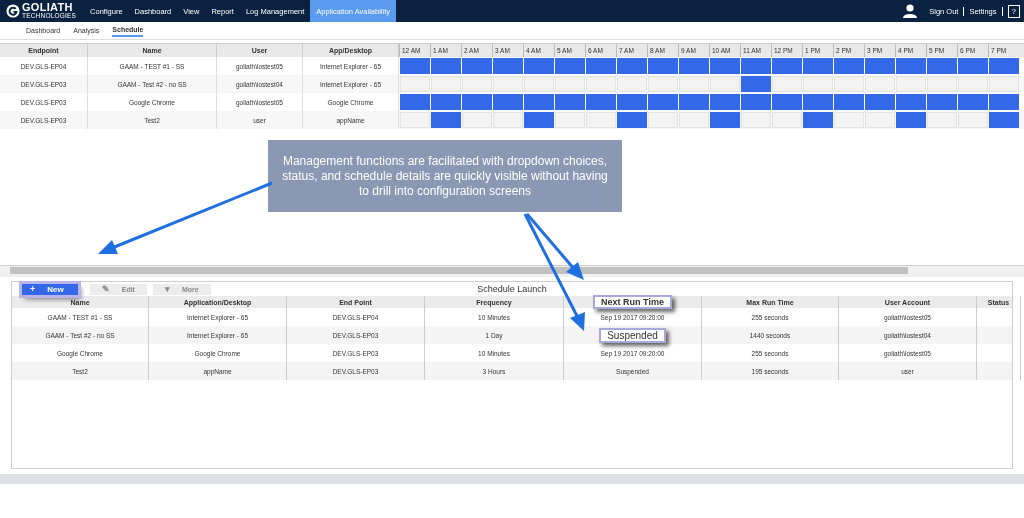 Image resolution: width=1024 pixels, height=518 pixels. Describe the element at coordinates (1013, 11) in the screenshot. I see `help-button: ?` at that location.